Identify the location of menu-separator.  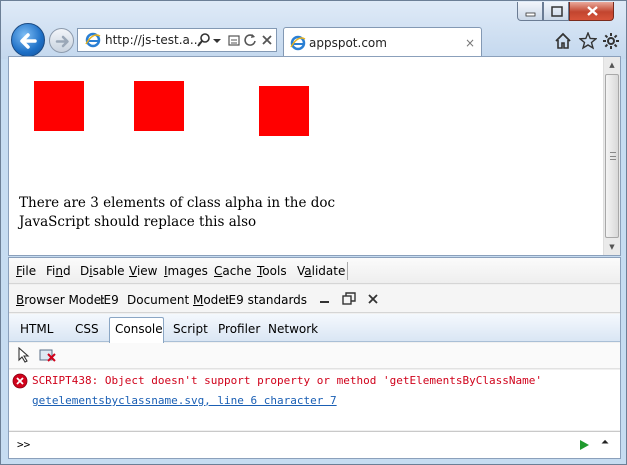
(347, 271).